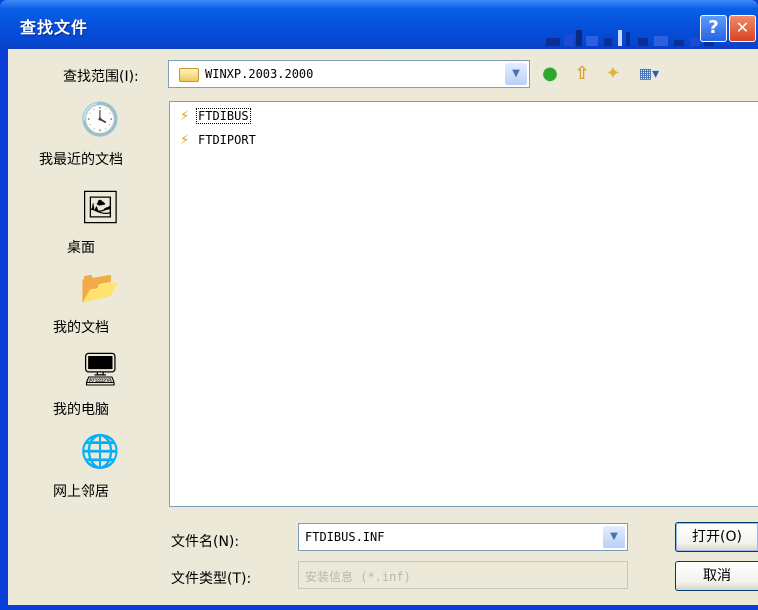 This screenshot has width=758, height=610. What do you see at coordinates (259, 74) in the screenshot?
I see `lookin-value: WINXP.2003.2000` at bounding box center [259, 74].